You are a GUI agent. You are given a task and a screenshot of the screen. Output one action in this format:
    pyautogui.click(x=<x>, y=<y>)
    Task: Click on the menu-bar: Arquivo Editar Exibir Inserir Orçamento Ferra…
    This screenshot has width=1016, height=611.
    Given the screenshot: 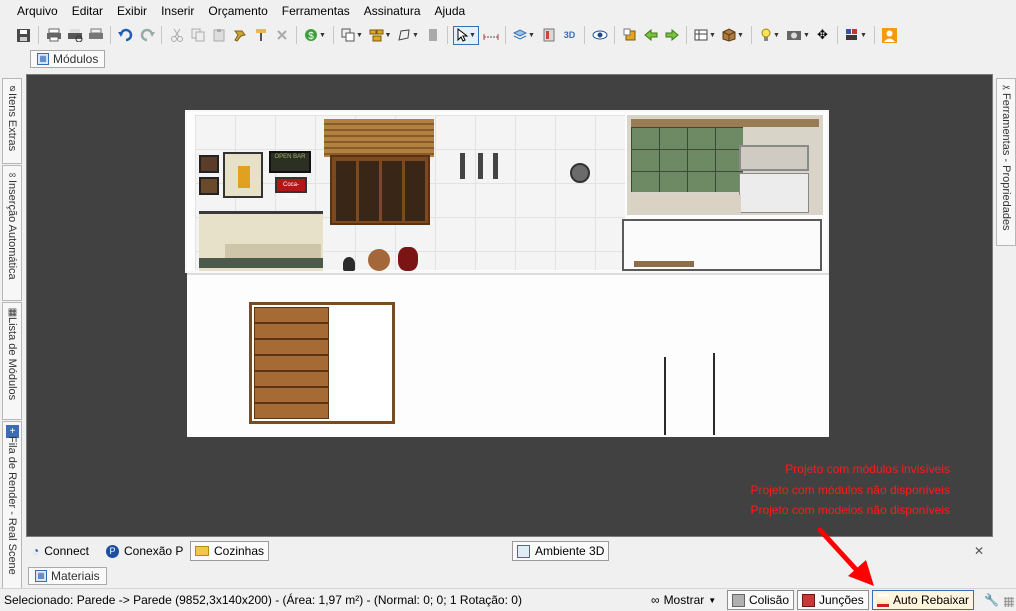 What is the action you would take?
    pyautogui.click(x=508, y=11)
    